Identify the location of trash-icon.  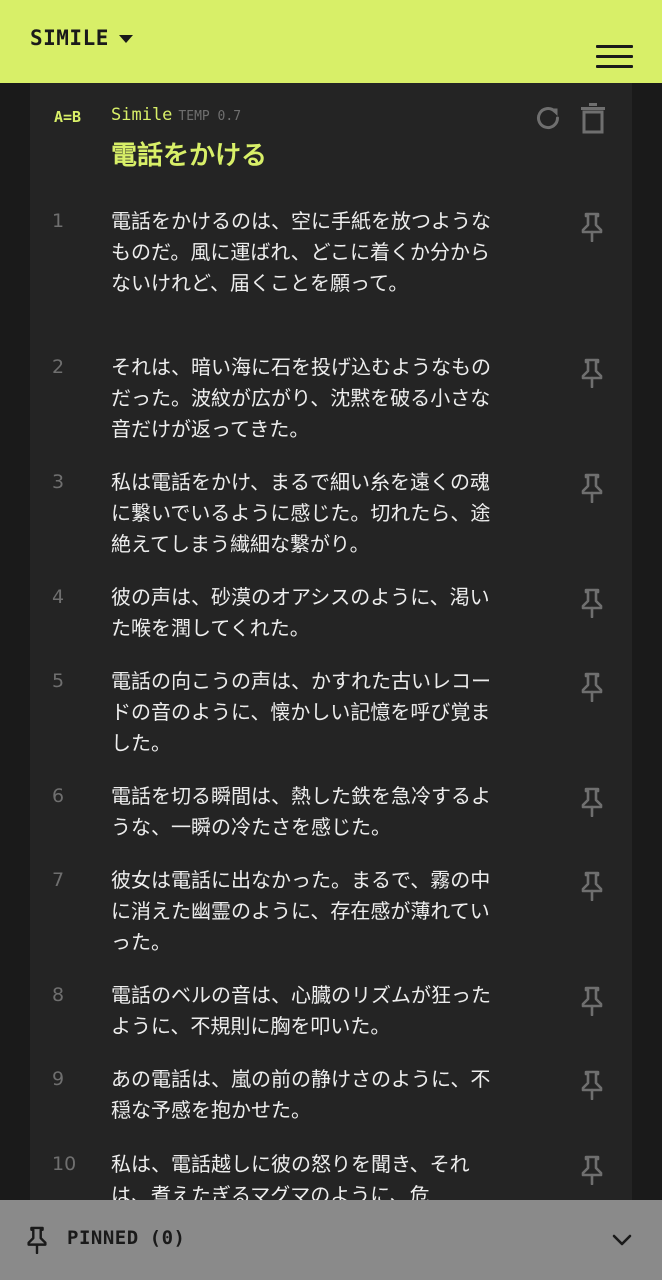
(593, 118).